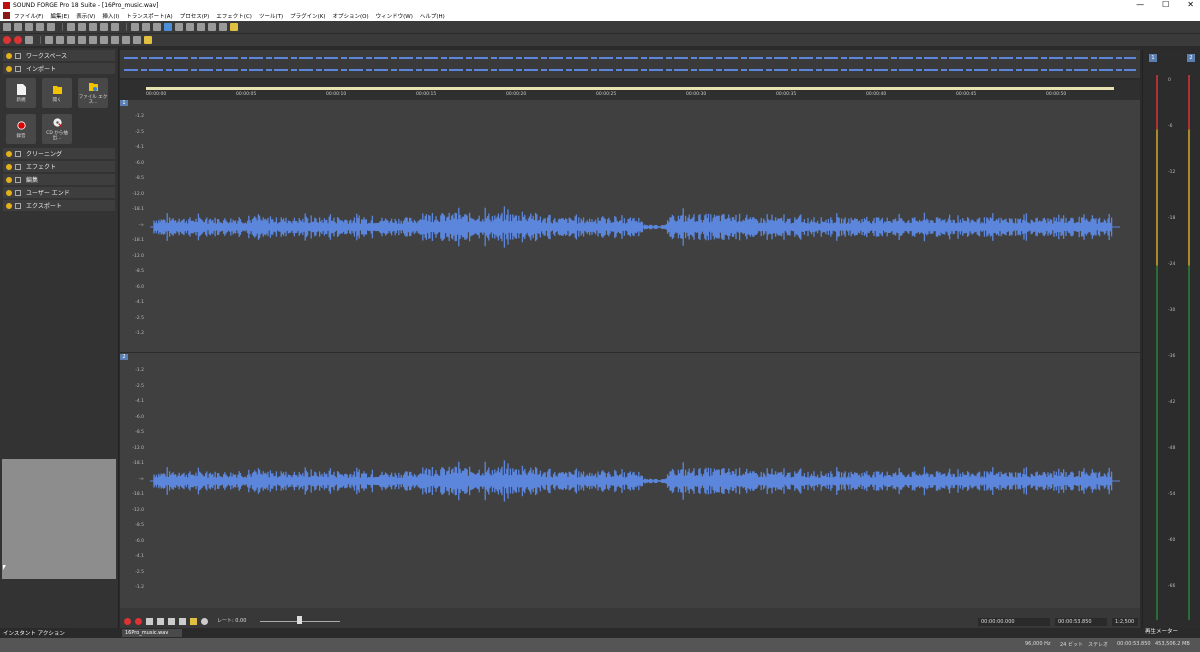  Describe the element at coordinates (59, 632) in the screenshot. I see `left-panel-tab: インスタント アクション` at that location.